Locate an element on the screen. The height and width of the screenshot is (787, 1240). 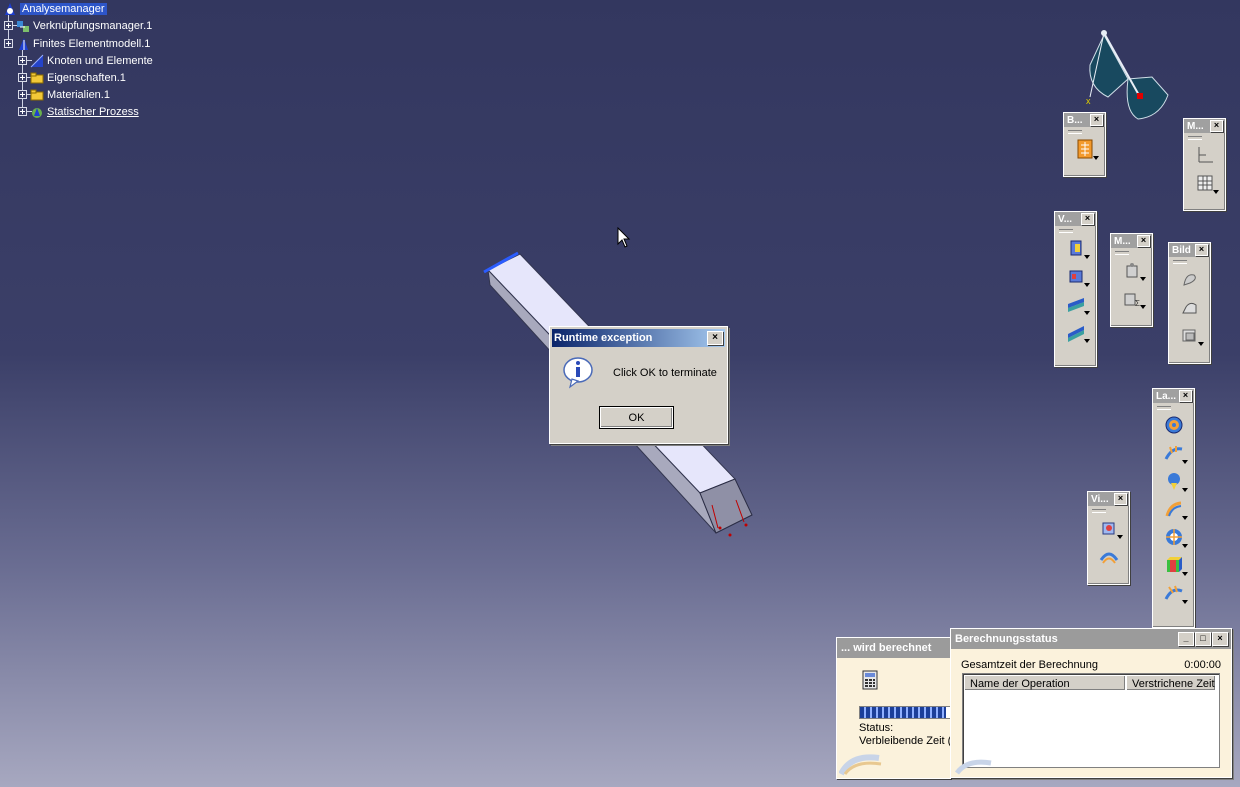
toolbar-v: V... × is located at coordinates (1075, 289).